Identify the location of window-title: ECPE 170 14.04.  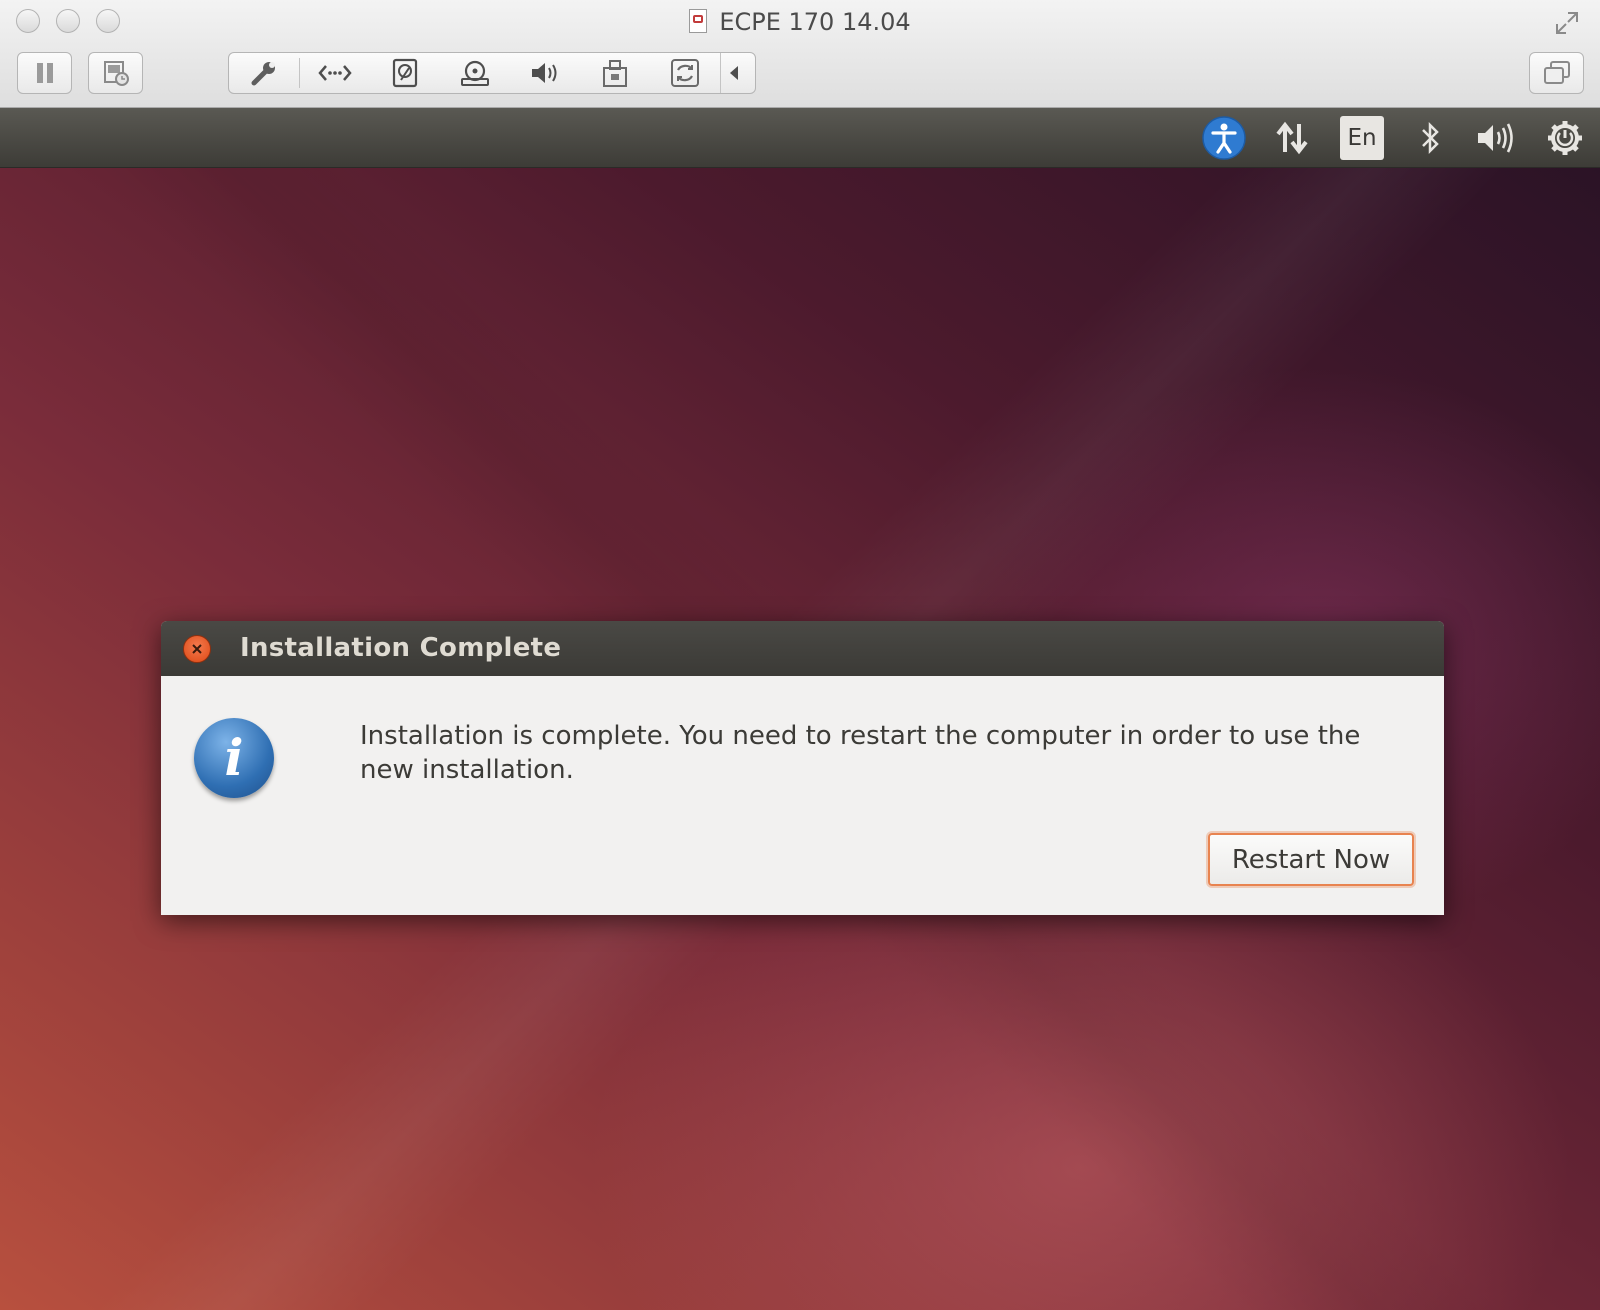
(800, 22).